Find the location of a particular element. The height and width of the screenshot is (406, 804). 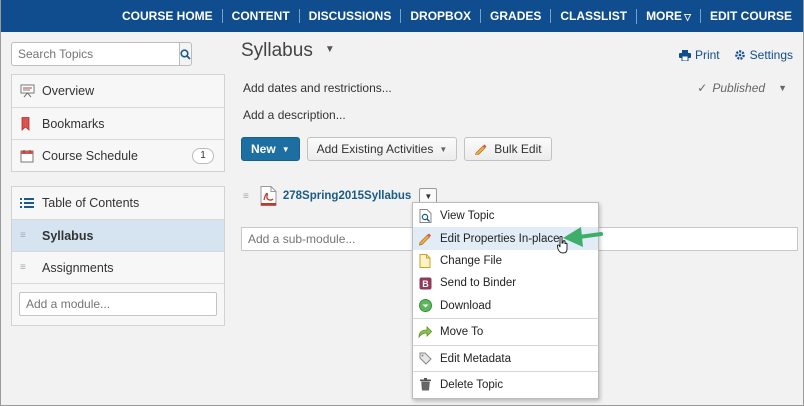

settings-button: Settings is located at coordinates (763, 55).